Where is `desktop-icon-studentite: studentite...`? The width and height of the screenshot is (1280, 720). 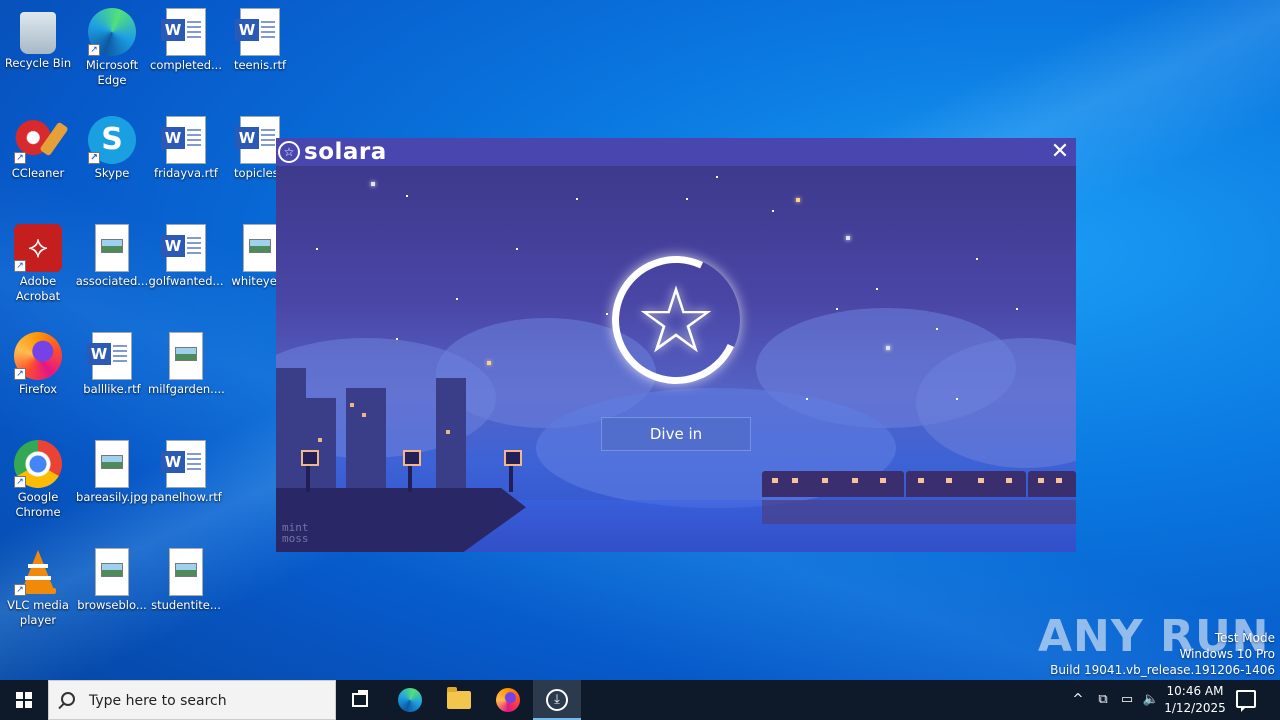
desktop-icon-studentite: studentite... is located at coordinates (186, 580).